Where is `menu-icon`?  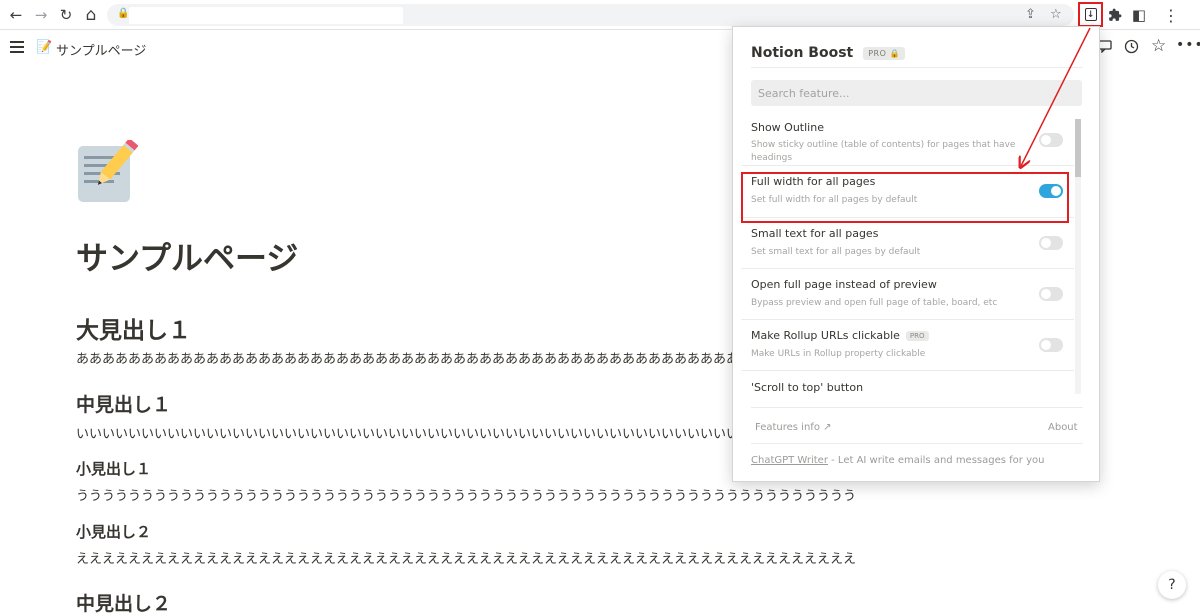
menu-icon is located at coordinates (17, 48).